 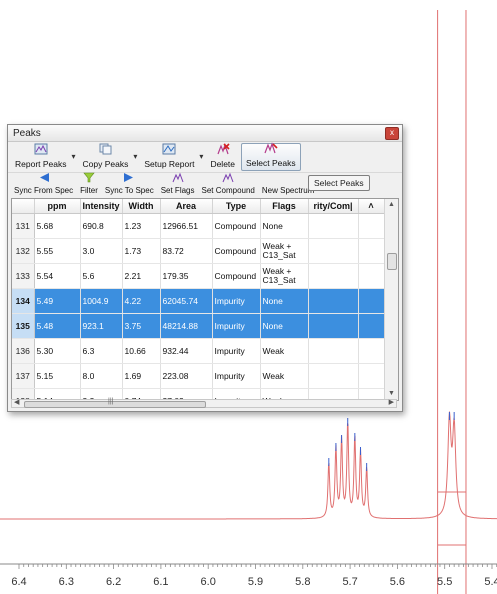 I want to click on cell-intensity: 6.3, so click(x=101, y=351).